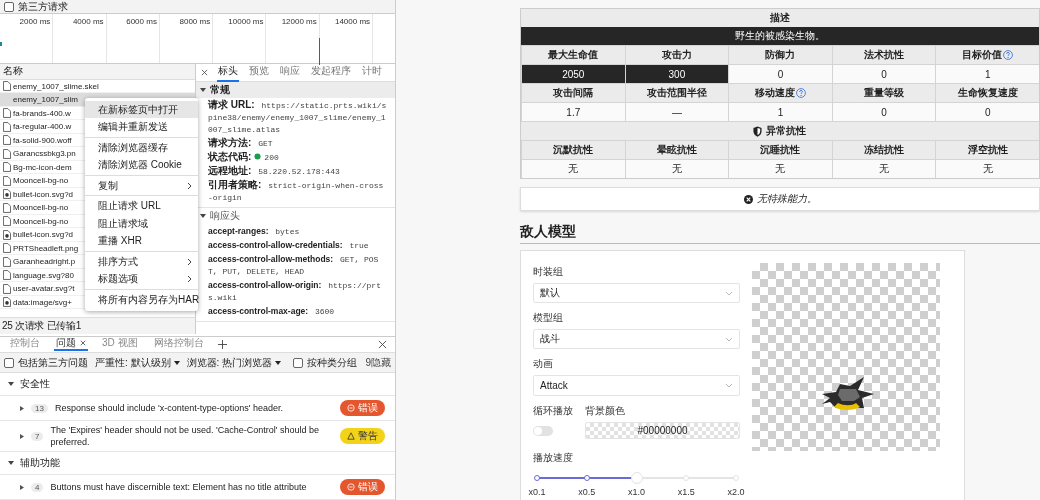 This screenshot has width=1040, height=500. I want to click on field-label: 动画, so click(543, 364).